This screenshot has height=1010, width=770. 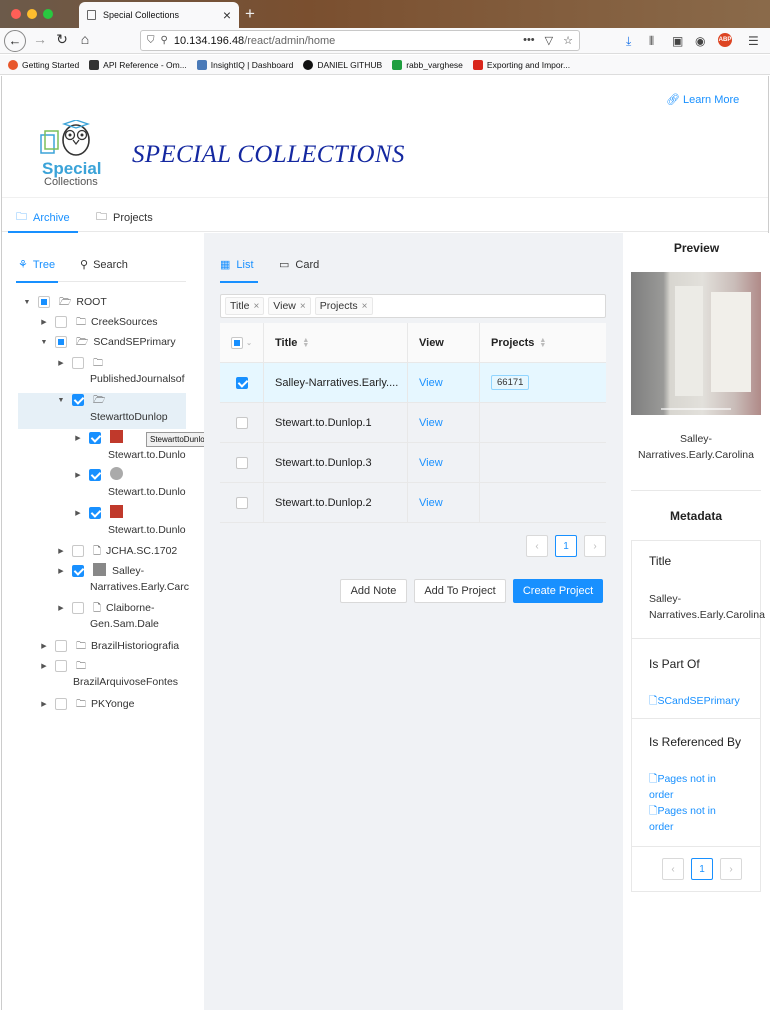 I want to click on bookmark-insightiq: InsightIQ | Dashboard, so click(x=244, y=64).